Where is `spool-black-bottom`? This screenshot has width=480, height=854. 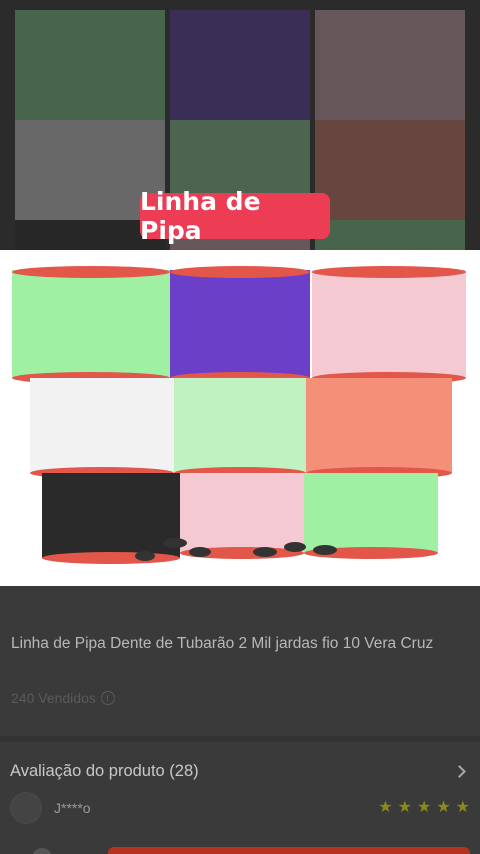
spool-black-bottom is located at coordinates (111, 518).